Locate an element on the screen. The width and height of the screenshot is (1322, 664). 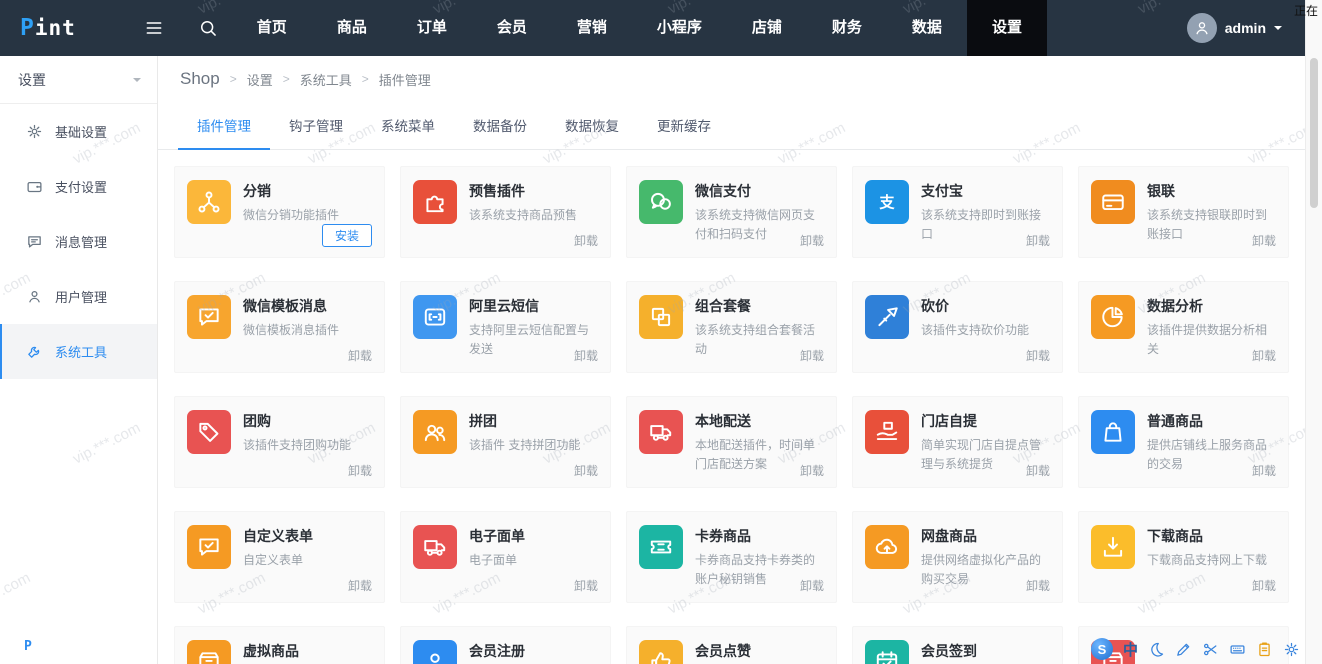
pen-icon is located at coordinates (1183, 649).